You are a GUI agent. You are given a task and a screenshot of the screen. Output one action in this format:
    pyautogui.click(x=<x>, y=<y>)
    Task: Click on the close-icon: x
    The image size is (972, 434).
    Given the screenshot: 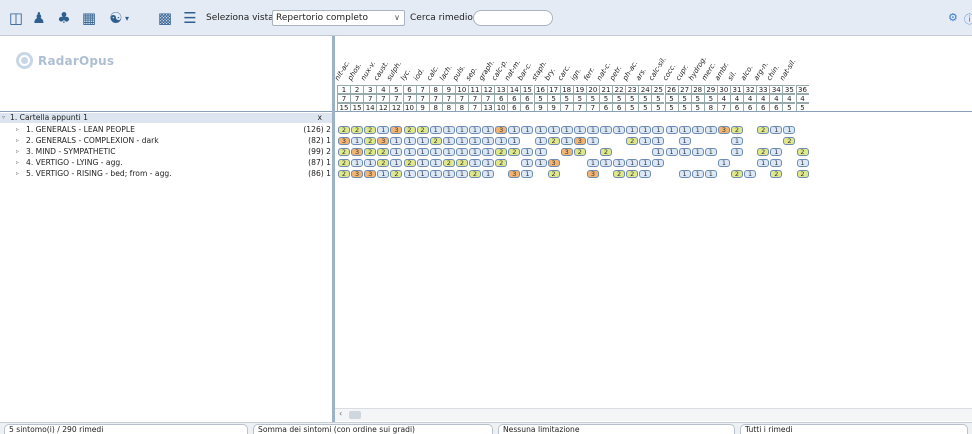 What is the action you would take?
    pyautogui.click(x=320, y=118)
    